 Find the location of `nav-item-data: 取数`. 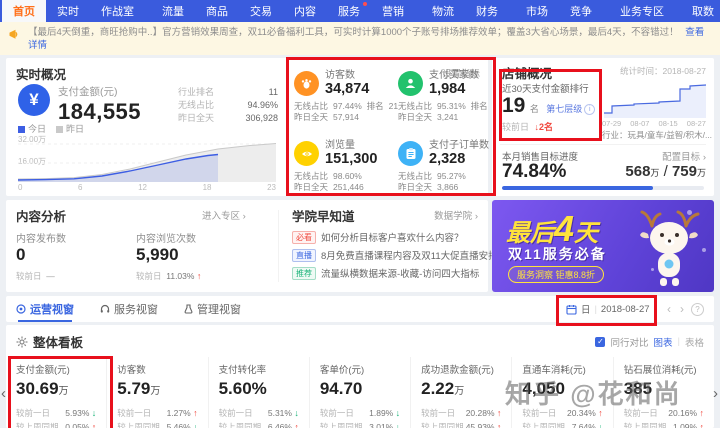

nav-item-data: 取数 is located at coordinates (700, 11).